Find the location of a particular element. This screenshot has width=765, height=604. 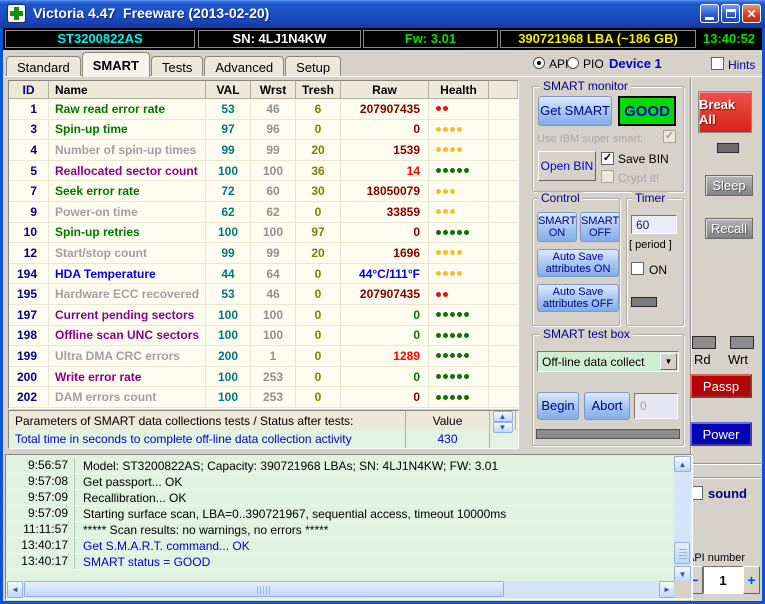

timer-period-input: 60 is located at coordinates (654, 224).